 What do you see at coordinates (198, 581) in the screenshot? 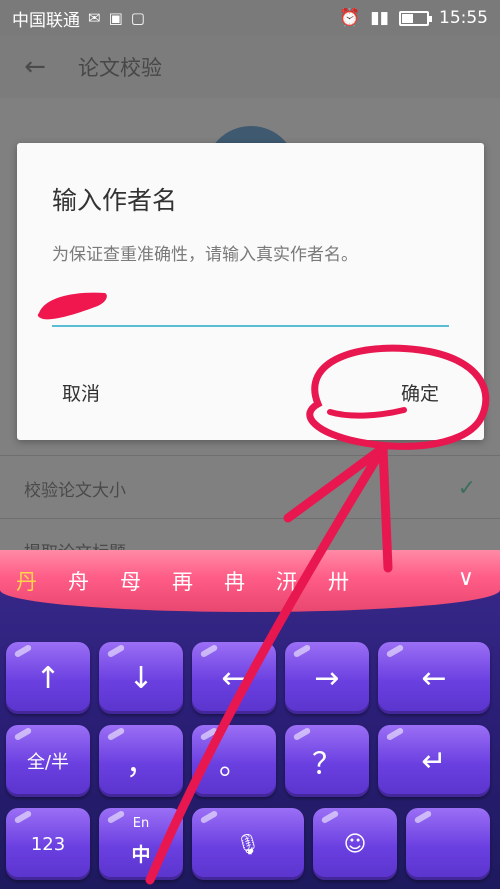
I see `candidate-item: 再` at bounding box center [198, 581].